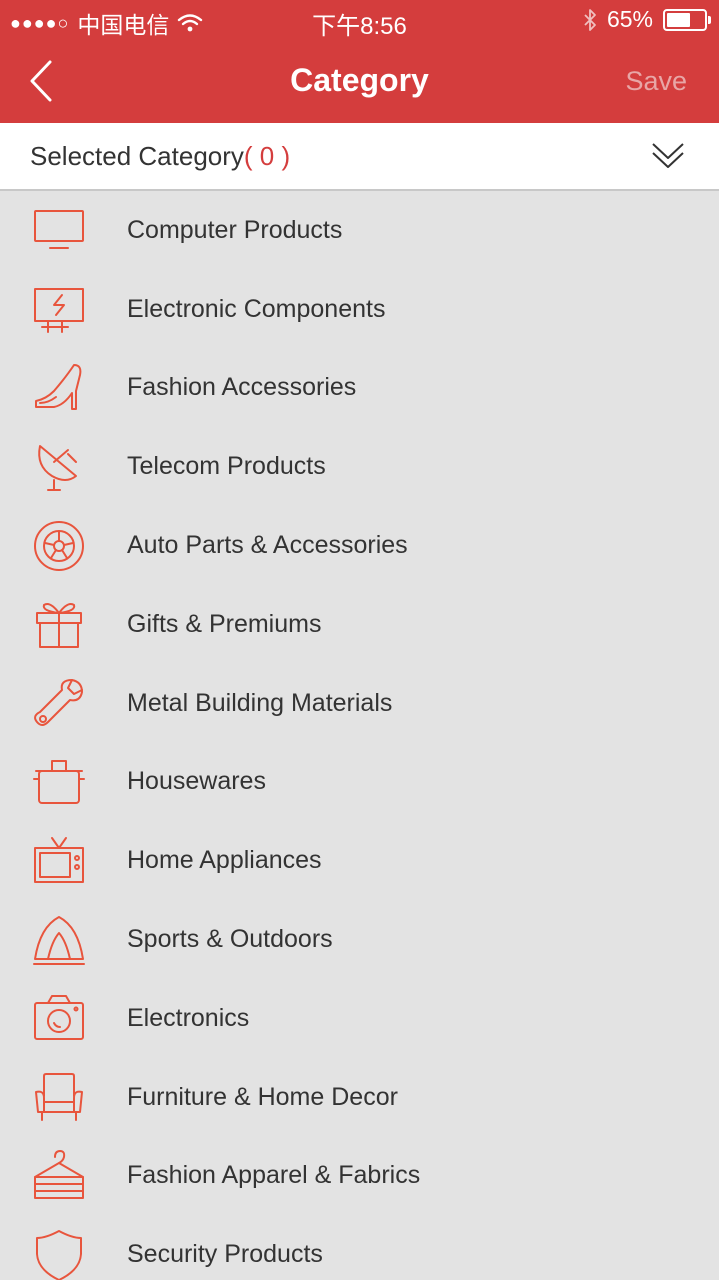 The image size is (719, 1280). I want to click on category-item-housewares: Housewares, so click(359, 782).